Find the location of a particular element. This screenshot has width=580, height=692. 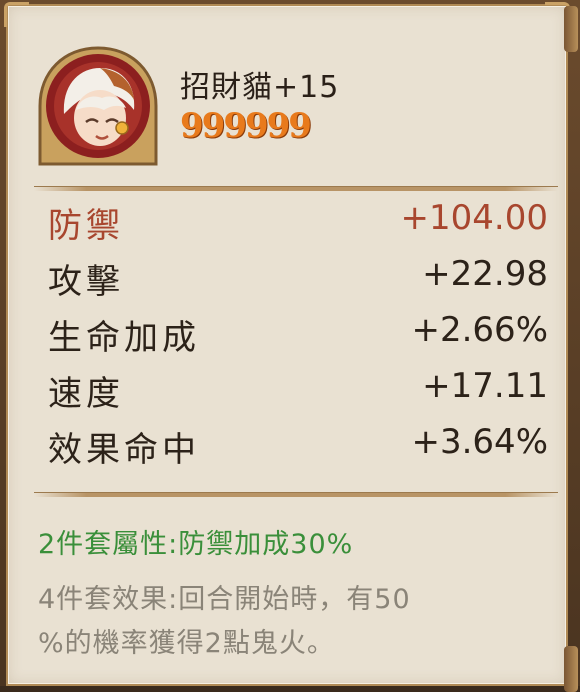

stat-value: +17.11 is located at coordinates (485, 386).